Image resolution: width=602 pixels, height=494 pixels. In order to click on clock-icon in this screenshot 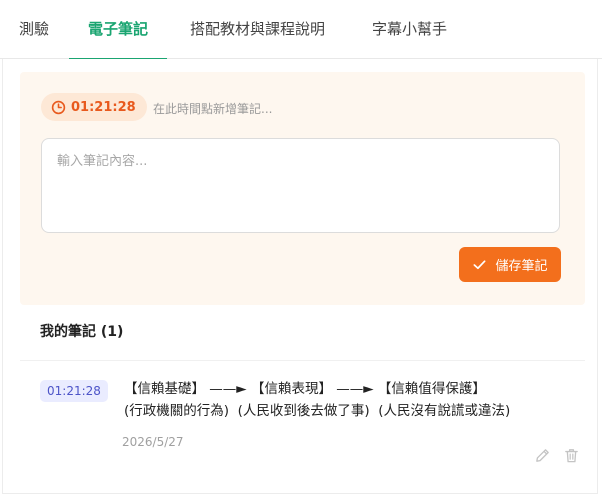, I will do `click(58, 107)`.